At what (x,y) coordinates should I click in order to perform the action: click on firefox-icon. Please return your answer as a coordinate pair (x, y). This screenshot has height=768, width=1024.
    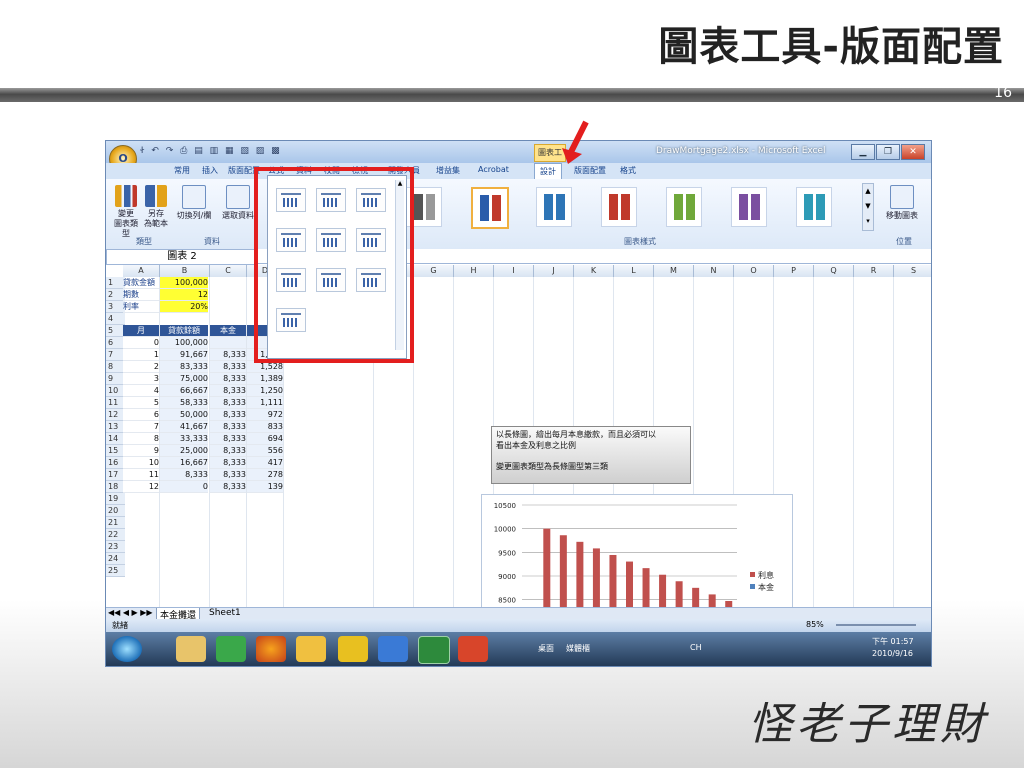
    Looking at the image, I should click on (271, 649).